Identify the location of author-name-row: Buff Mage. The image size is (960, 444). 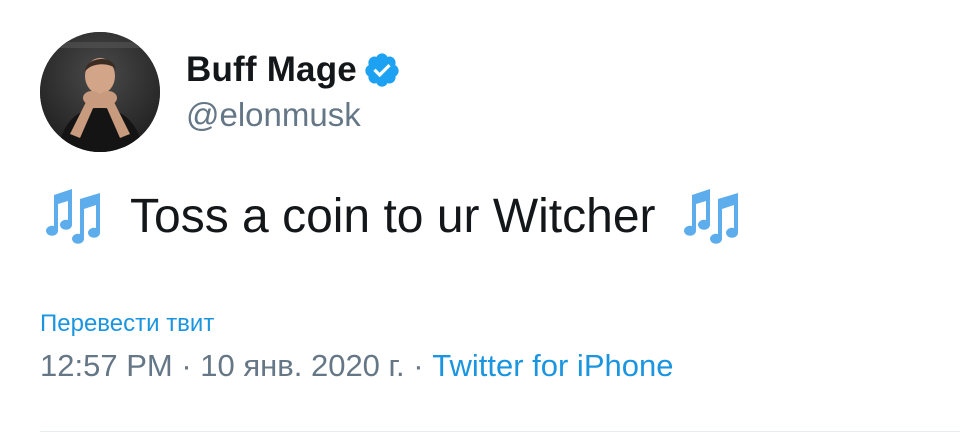
(293, 70).